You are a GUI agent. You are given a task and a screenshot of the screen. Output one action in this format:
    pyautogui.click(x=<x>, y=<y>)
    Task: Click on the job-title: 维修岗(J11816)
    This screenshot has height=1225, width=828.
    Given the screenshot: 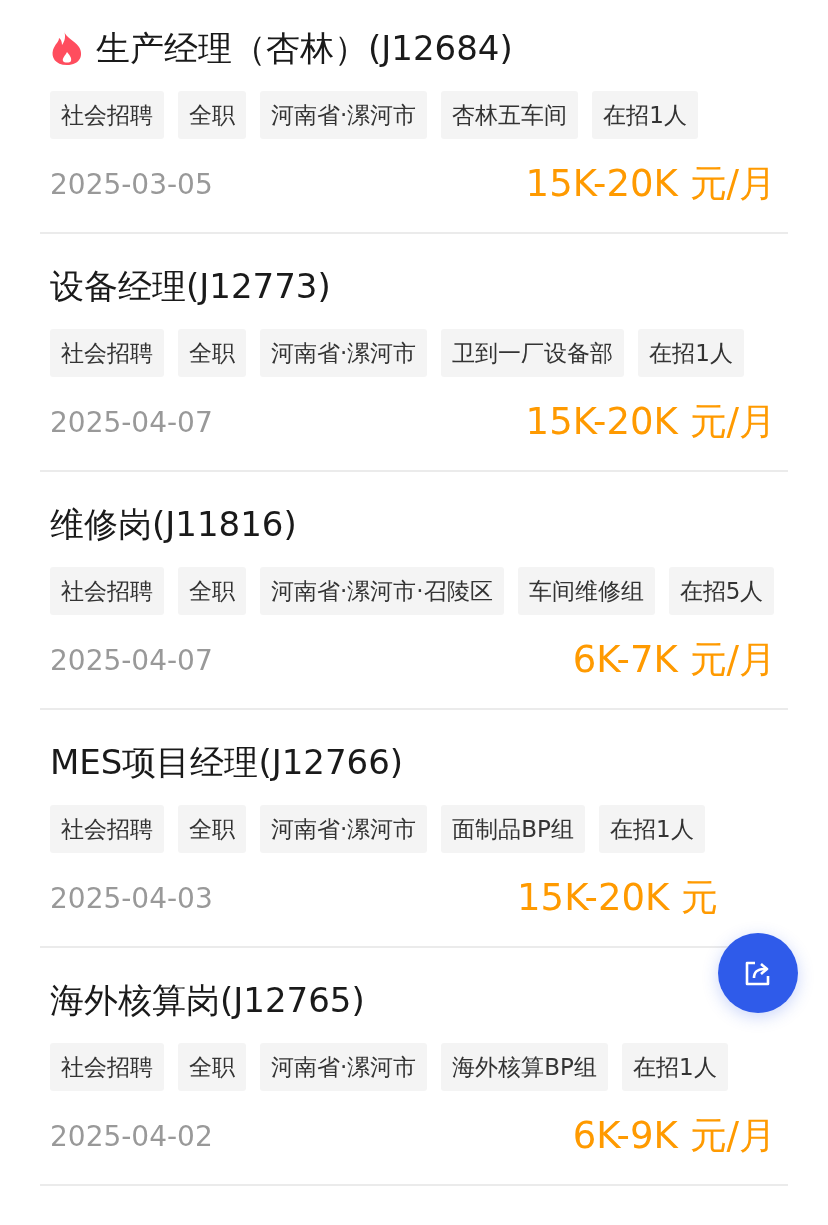 What is the action you would take?
    pyautogui.click(x=173, y=524)
    